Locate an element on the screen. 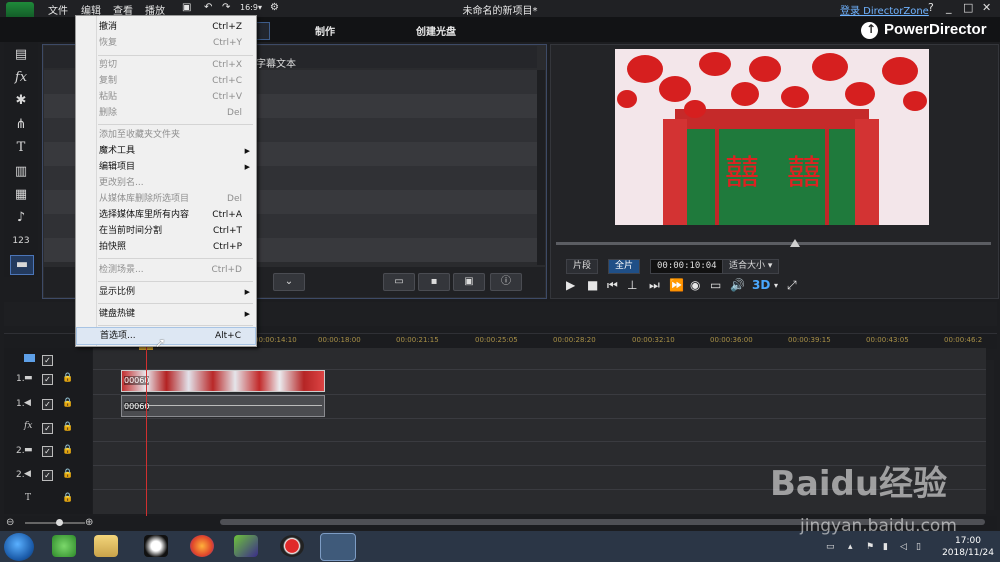 This screenshot has height=562, width=1000. undock-icon: ⤢ is located at coordinates (792, 285).